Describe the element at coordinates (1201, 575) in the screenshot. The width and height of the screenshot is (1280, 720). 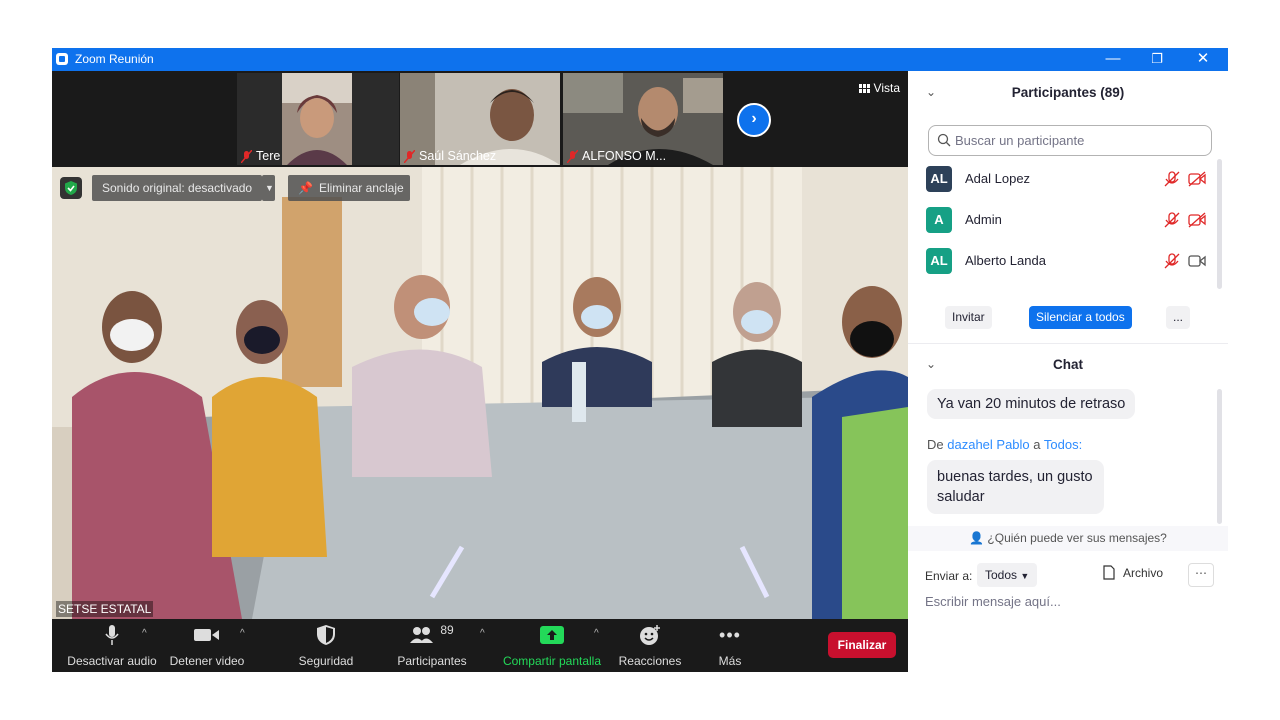
I see `chat-more-button: ⋯` at that location.